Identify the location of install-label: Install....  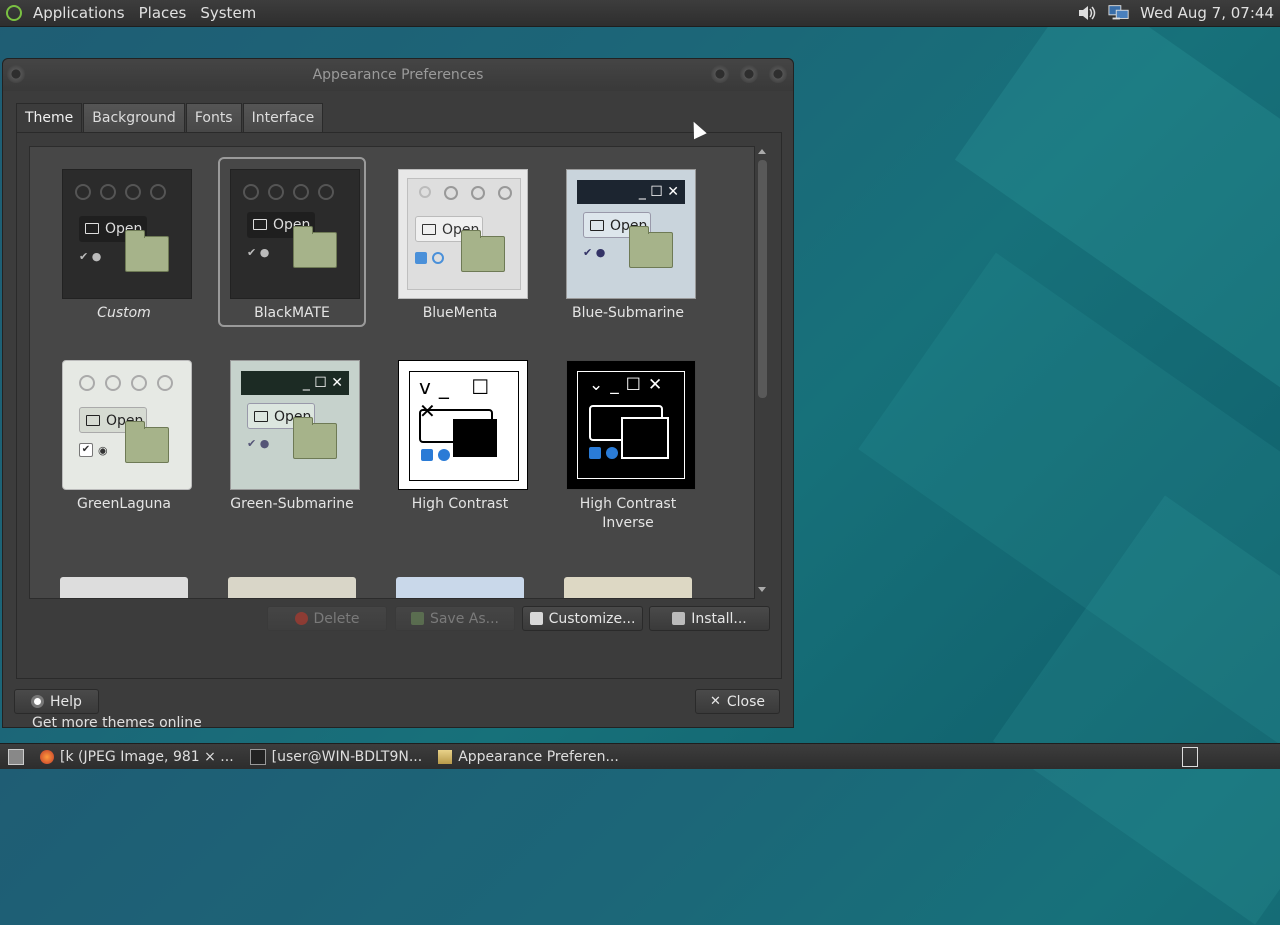
(719, 618).